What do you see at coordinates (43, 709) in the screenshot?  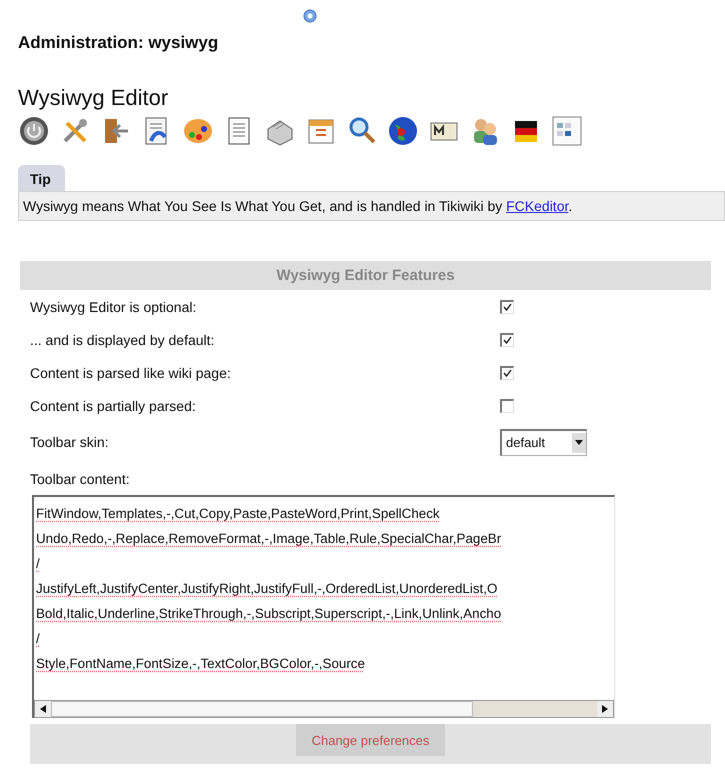 I see `scroll-left-icon` at bounding box center [43, 709].